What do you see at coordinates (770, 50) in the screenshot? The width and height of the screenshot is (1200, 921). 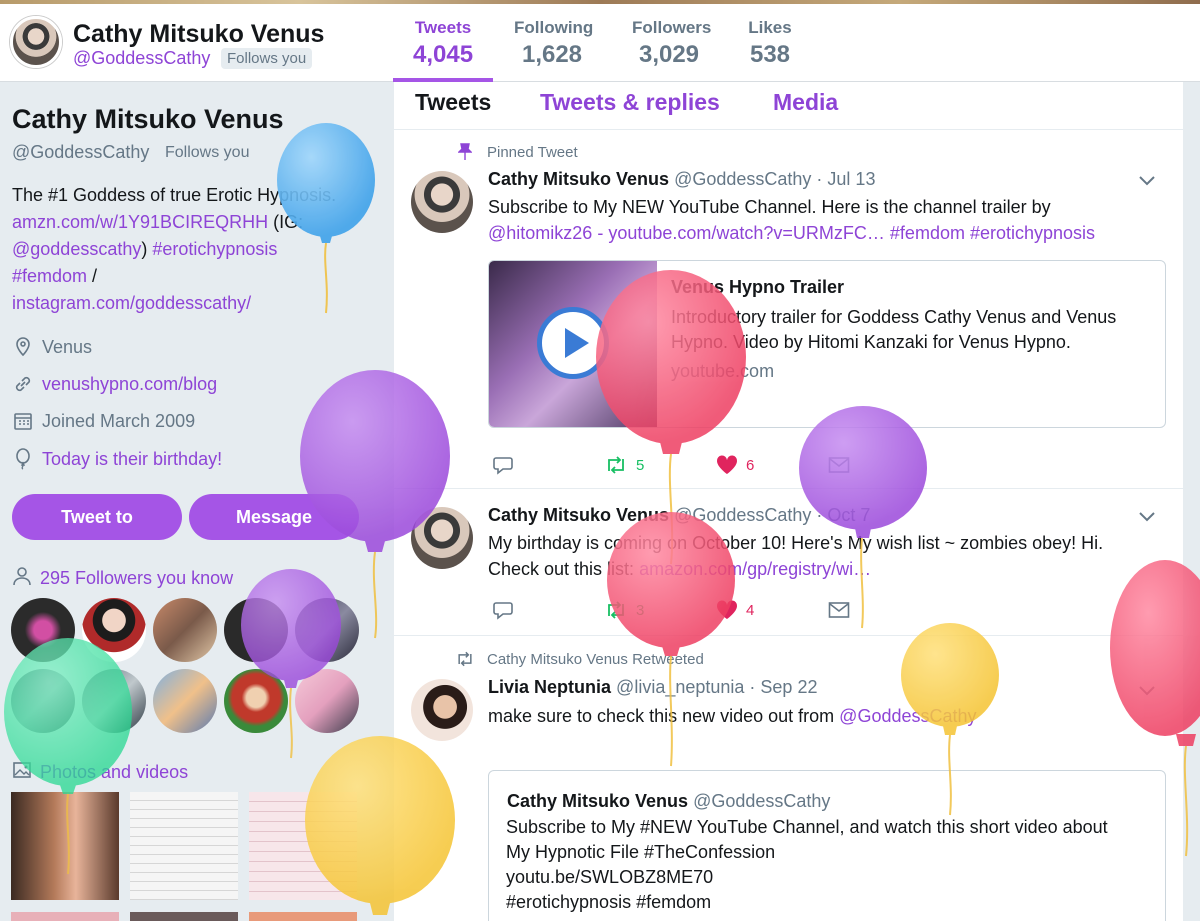 I see `stat-likes: Likes 538` at bounding box center [770, 50].